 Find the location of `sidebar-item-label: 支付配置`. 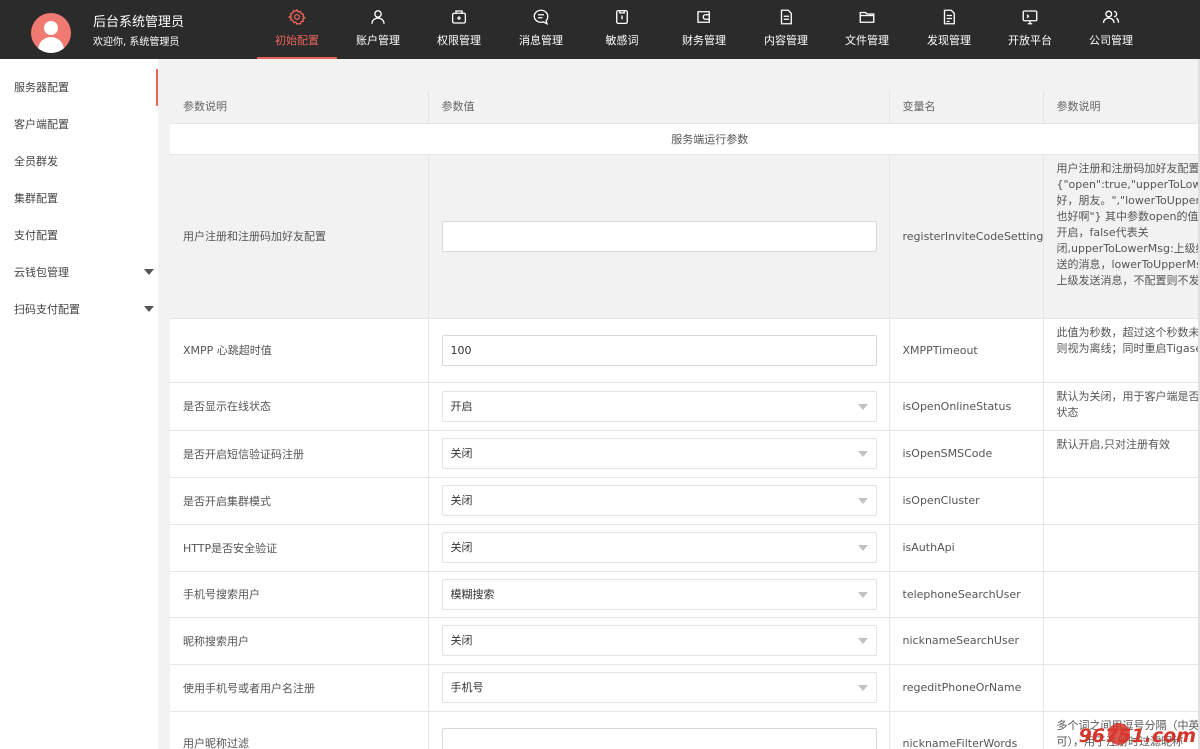

sidebar-item-label: 支付配置 is located at coordinates (36, 235).